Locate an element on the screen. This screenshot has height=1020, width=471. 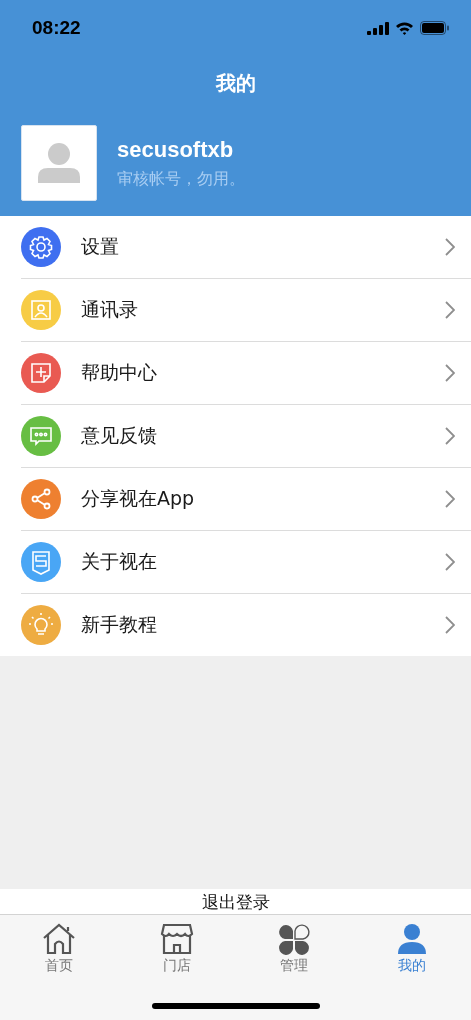
avatar is located at coordinates (59, 163).